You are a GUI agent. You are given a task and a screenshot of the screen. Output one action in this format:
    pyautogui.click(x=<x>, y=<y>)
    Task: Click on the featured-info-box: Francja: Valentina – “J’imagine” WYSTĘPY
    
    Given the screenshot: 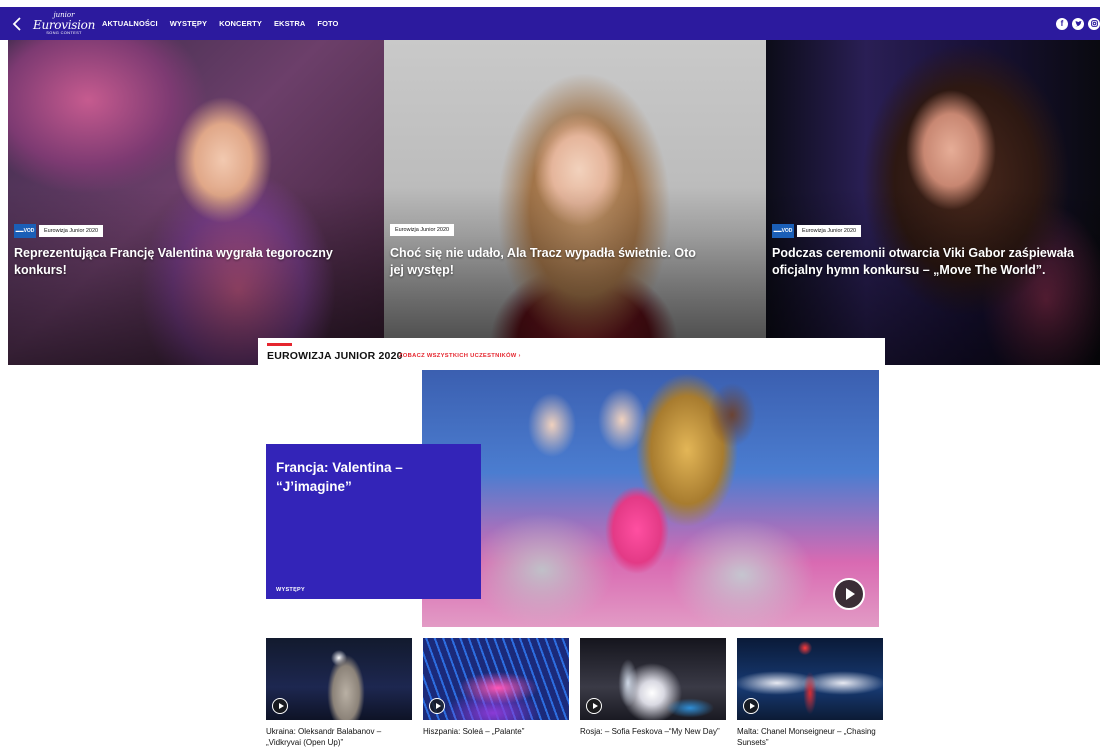 What is the action you would take?
    pyautogui.click(x=373, y=521)
    